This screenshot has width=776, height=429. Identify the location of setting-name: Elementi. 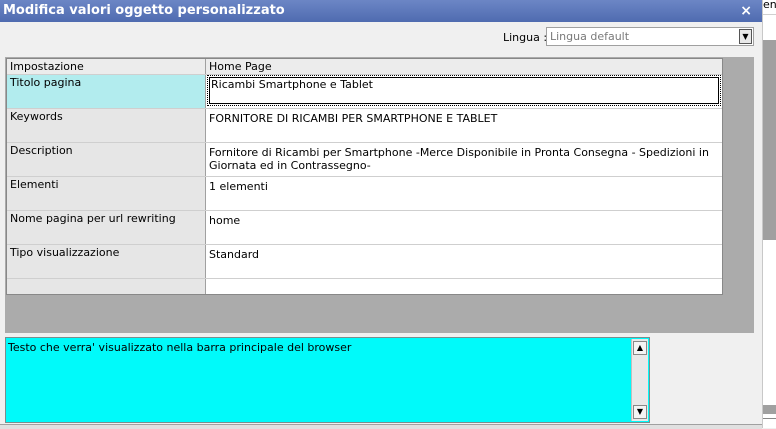
(106, 193).